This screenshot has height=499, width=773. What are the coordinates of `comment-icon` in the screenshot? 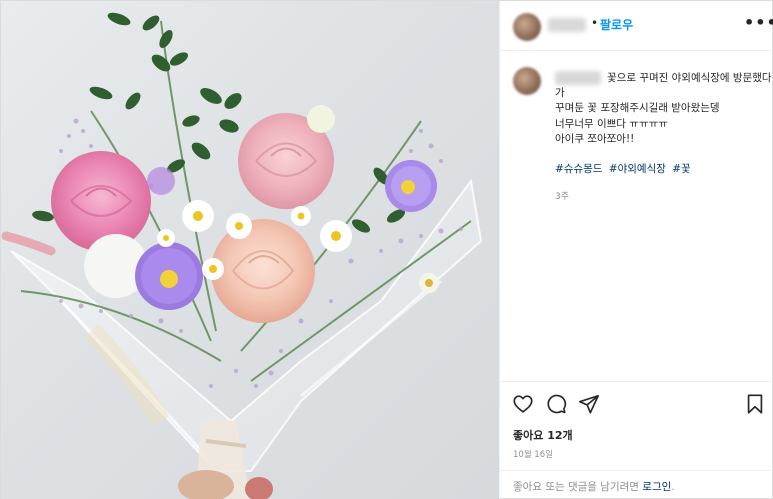 It's located at (556, 404).